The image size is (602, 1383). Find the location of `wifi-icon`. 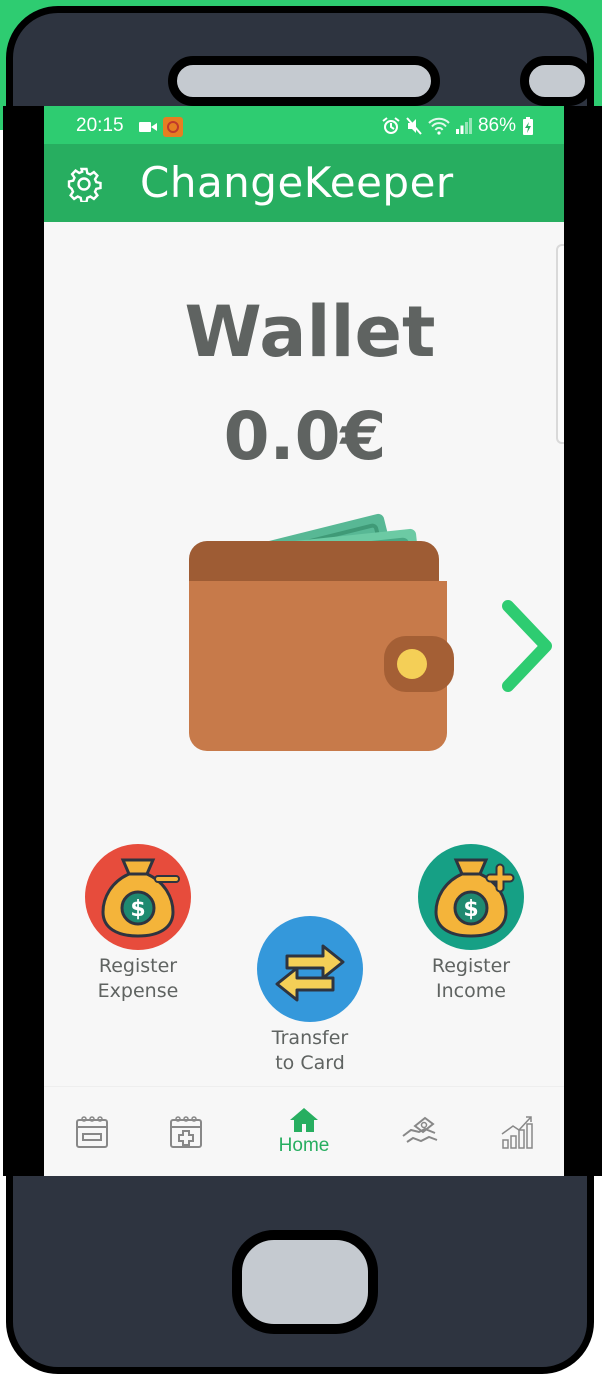

wifi-icon is located at coordinates (439, 126).